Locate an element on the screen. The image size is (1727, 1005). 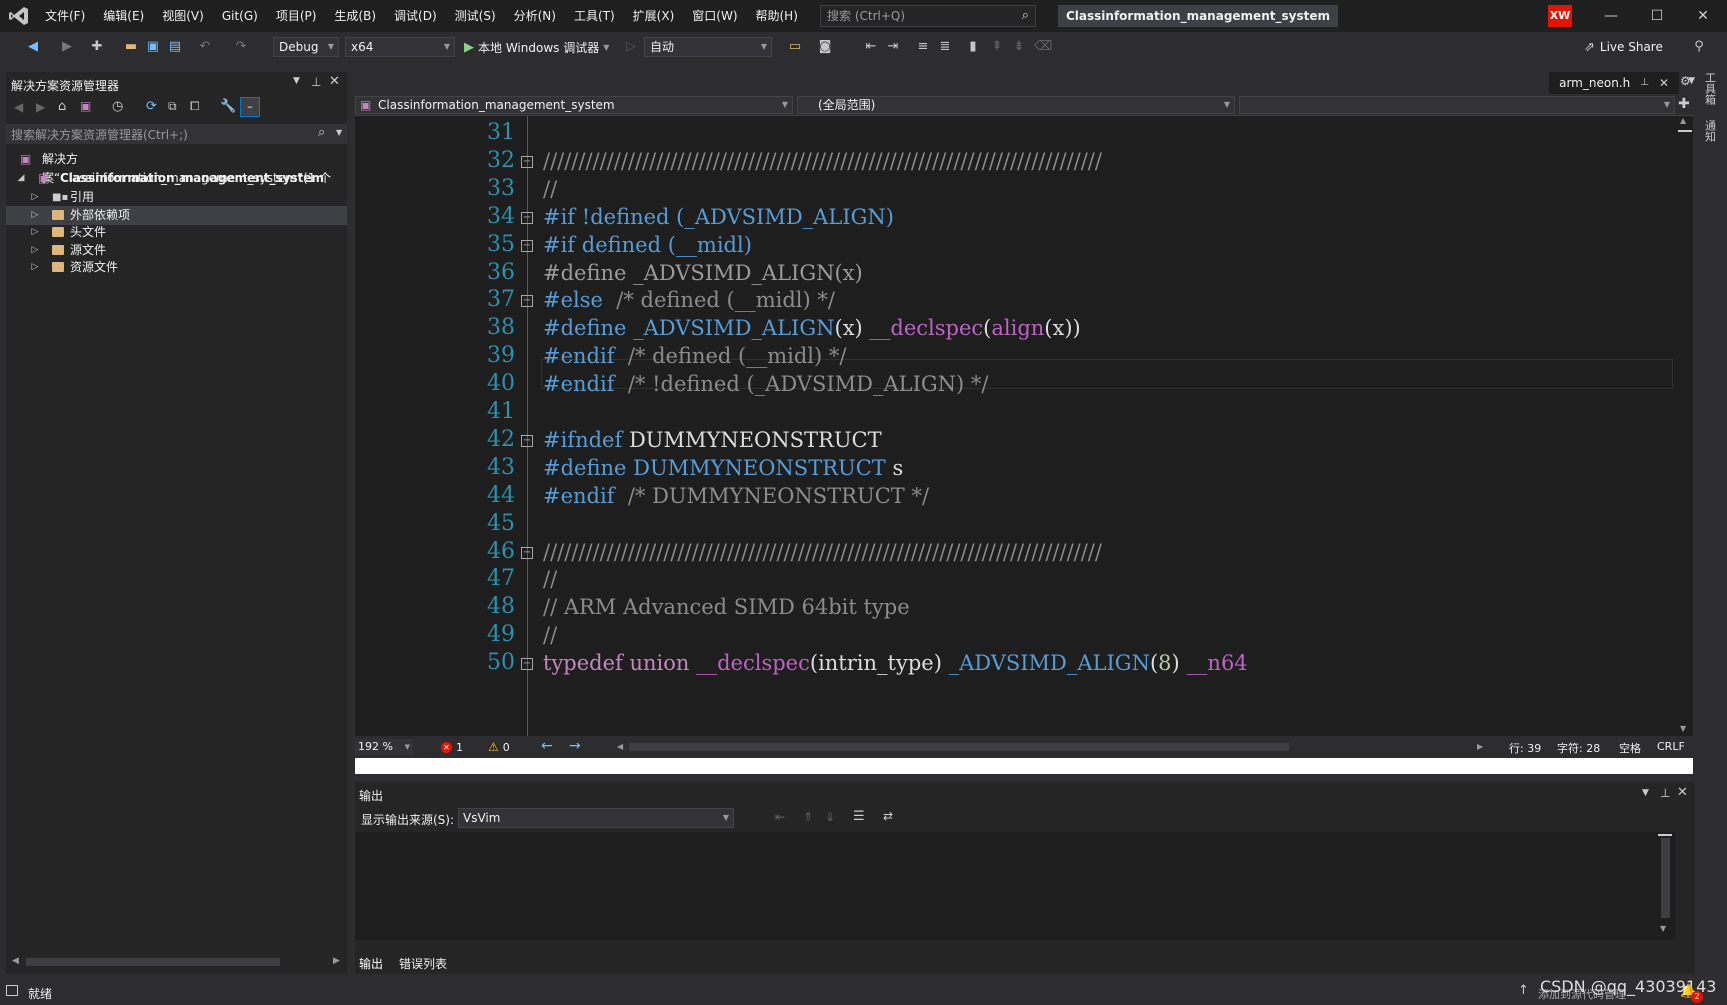
code-line: #else /* defined (__midl) */ is located at coordinates (689, 300).